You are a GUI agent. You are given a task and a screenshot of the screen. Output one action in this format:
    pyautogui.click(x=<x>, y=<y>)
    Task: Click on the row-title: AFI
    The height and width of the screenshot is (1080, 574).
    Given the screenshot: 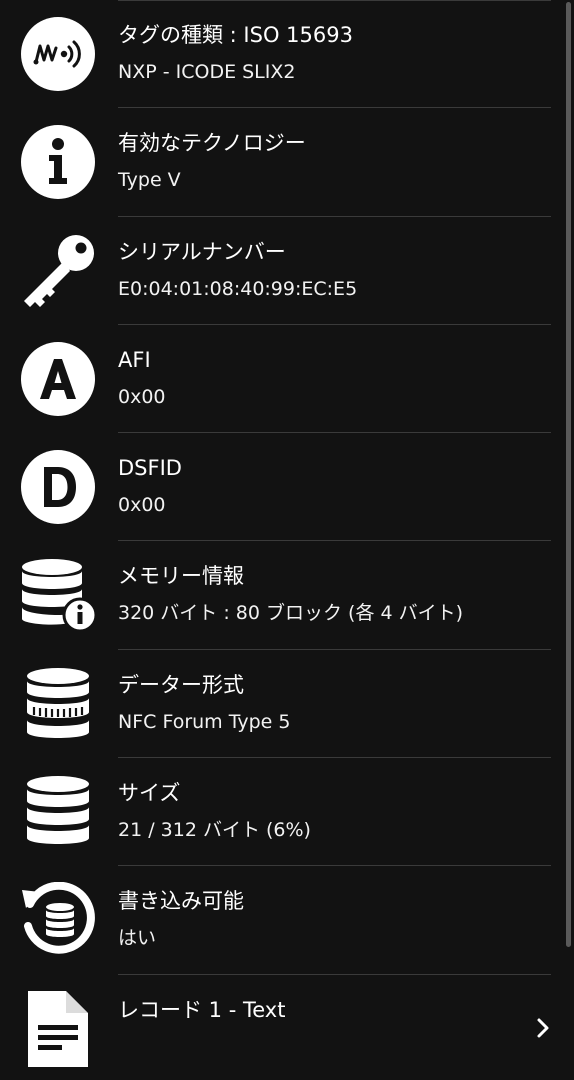 What is the action you would take?
    pyautogui.click(x=134, y=359)
    